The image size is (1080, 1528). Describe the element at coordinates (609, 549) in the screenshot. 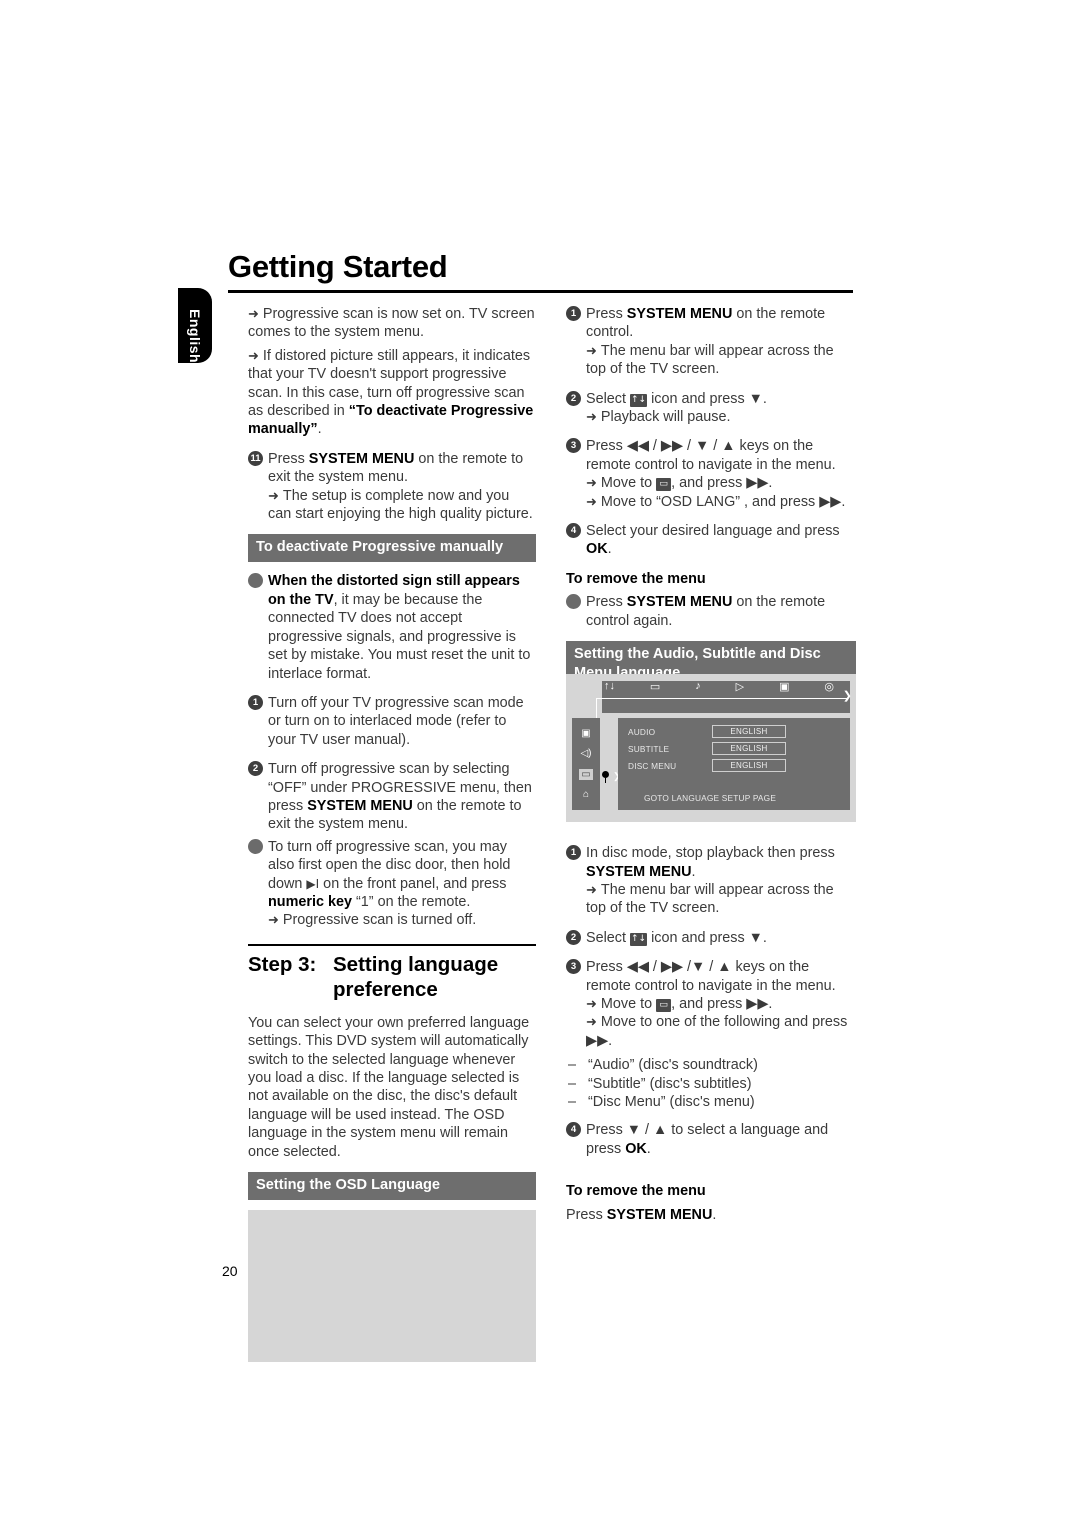

I see `osd-4-post: .` at that location.